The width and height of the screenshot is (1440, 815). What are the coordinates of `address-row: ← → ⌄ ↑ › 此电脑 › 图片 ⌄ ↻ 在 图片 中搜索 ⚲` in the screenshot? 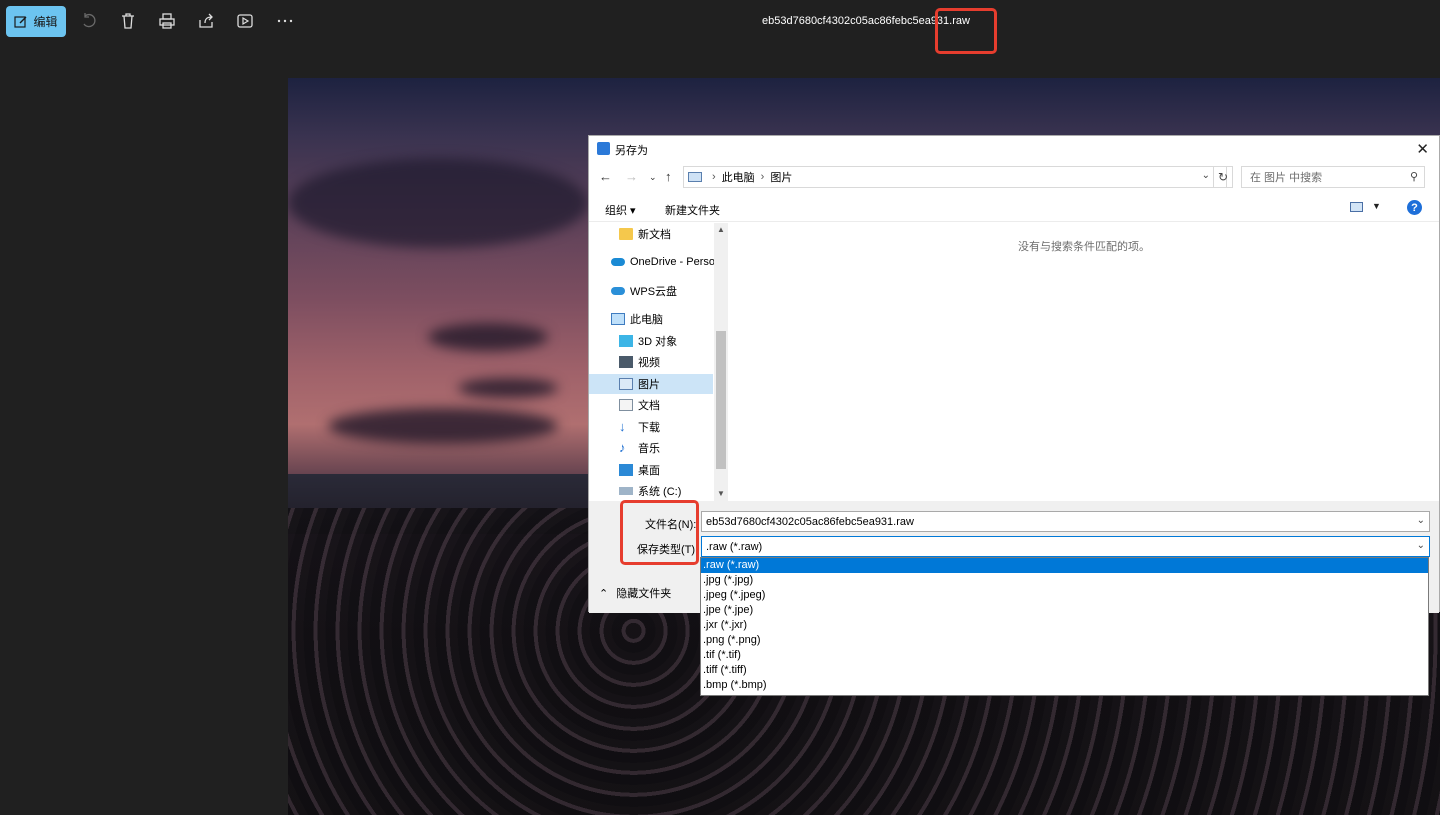 It's located at (1014, 177).